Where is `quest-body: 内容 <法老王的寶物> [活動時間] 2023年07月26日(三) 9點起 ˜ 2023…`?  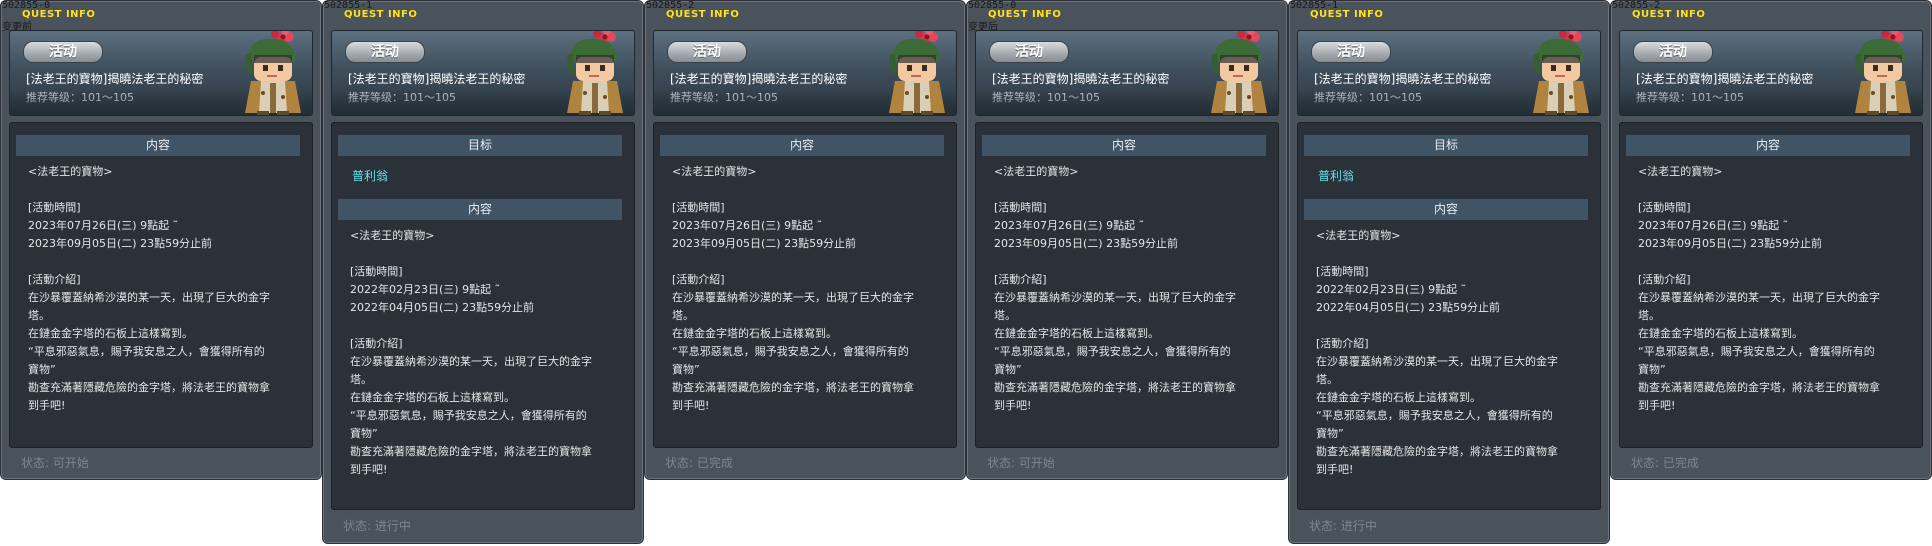
quest-body: 内容 <法老王的寶物> [活動時間] 2023年07月26日(三) 9點起 ˜ 2023… is located at coordinates (805, 285).